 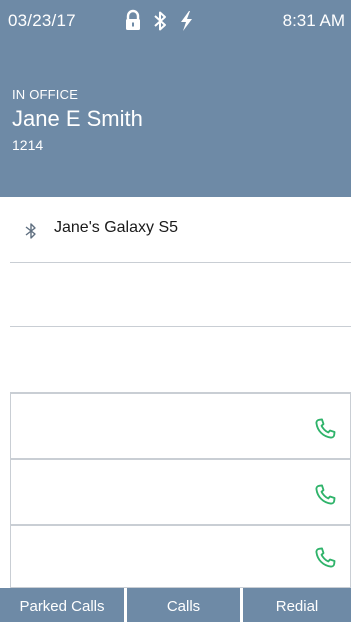 I want to click on bolt-icon, so click(x=186, y=21).